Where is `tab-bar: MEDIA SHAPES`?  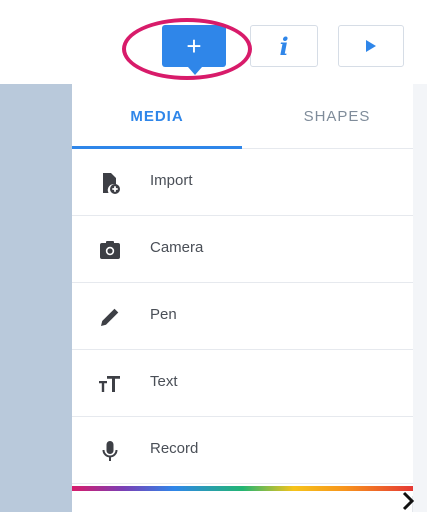
tab-bar: MEDIA SHAPES is located at coordinates (242, 116).